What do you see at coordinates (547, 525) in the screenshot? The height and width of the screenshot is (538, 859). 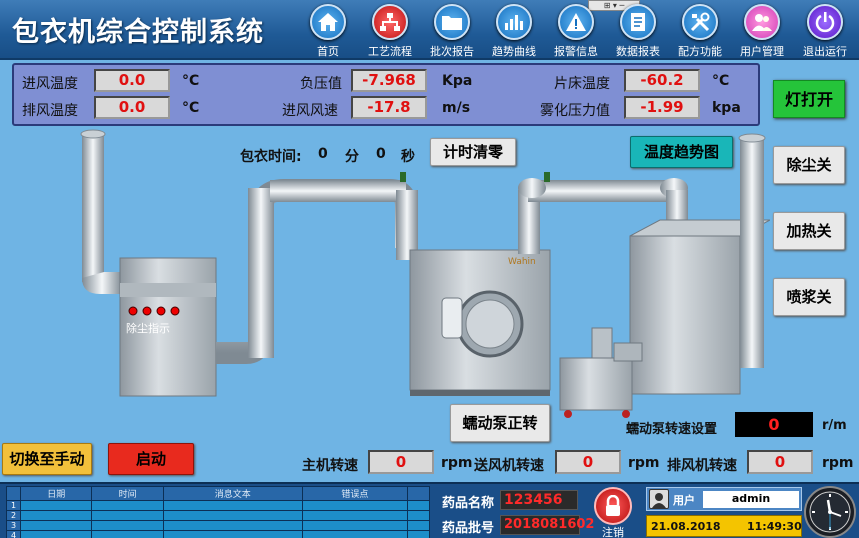 I see `product-batch-value: 2018081602` at bounding box center [547, 525].